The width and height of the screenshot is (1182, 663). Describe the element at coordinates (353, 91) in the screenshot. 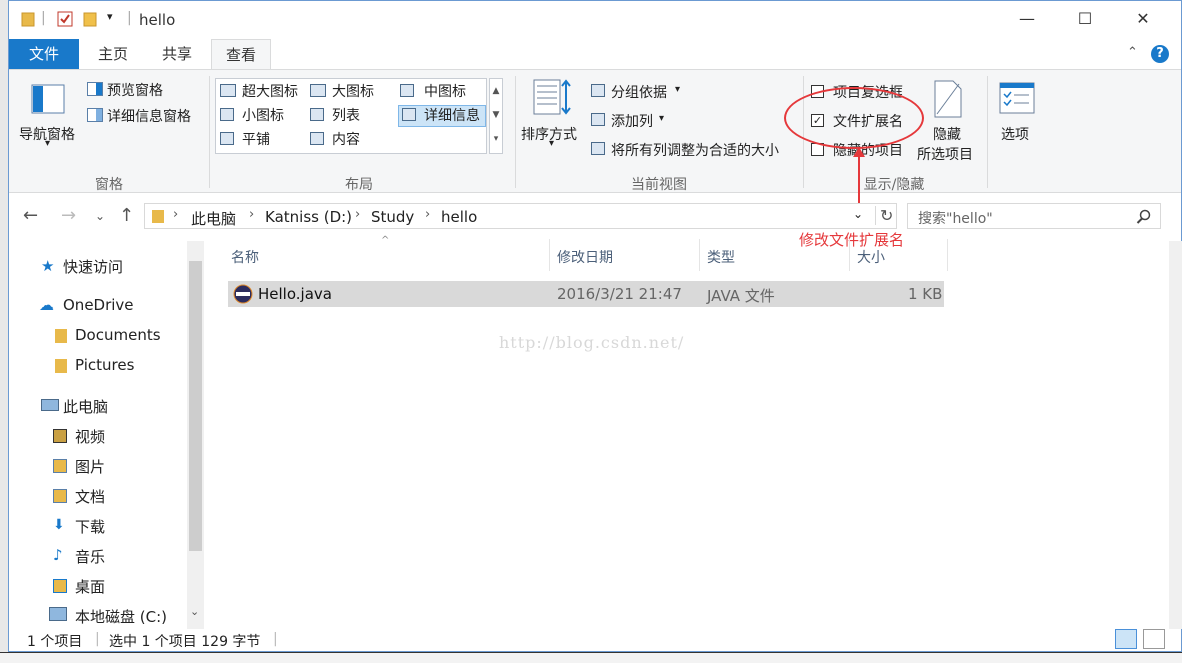

I see `layout-large-icons: 大图标` at that location.